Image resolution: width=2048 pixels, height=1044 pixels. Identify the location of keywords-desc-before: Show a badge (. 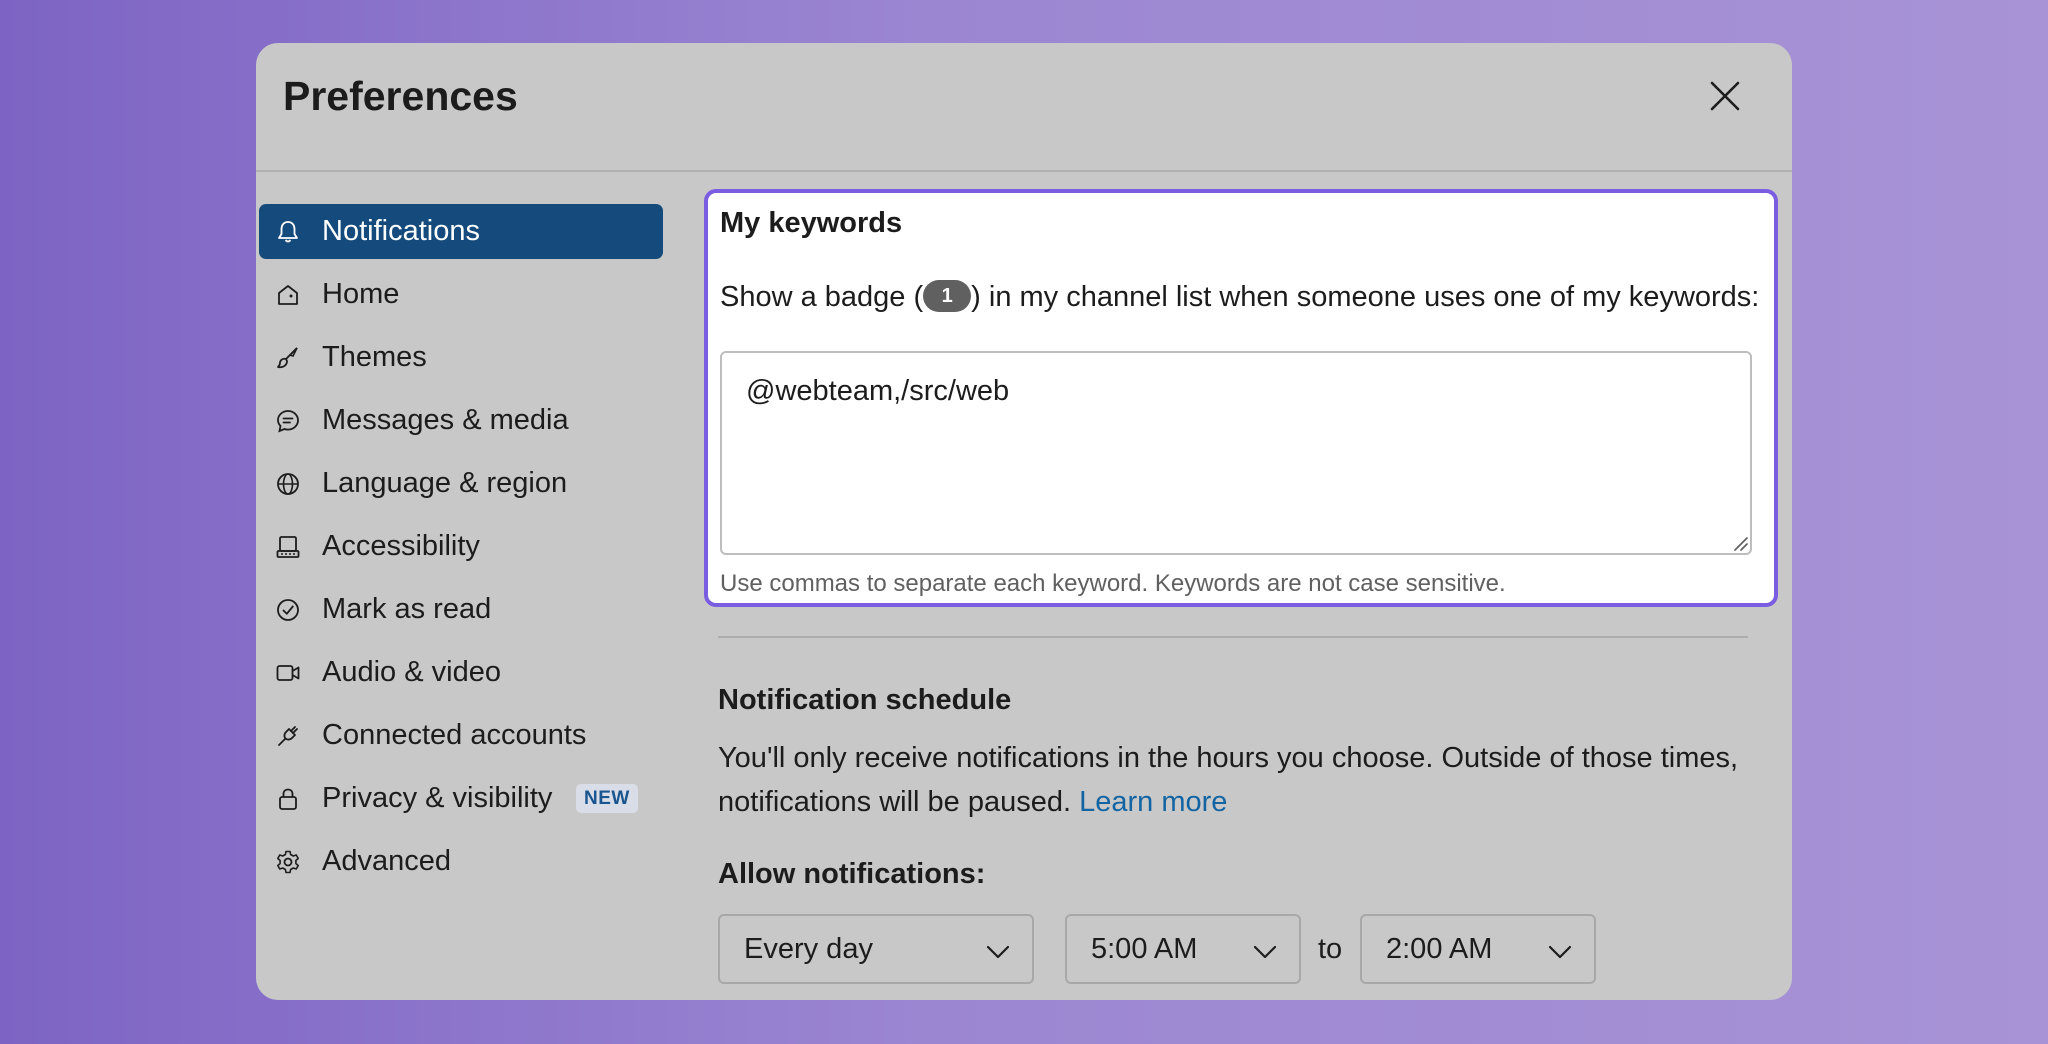
(822, 297).